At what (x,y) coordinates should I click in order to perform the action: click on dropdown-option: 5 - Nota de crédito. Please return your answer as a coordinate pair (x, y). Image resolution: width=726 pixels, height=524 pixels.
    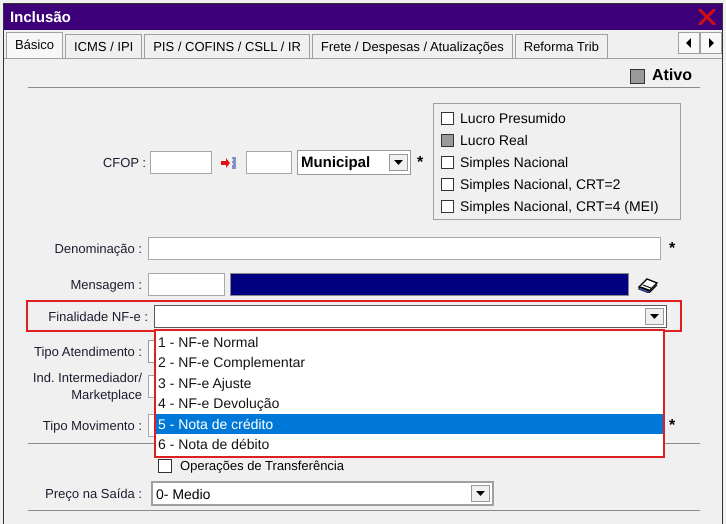
    Looking at the image, I should click on (409, 424).